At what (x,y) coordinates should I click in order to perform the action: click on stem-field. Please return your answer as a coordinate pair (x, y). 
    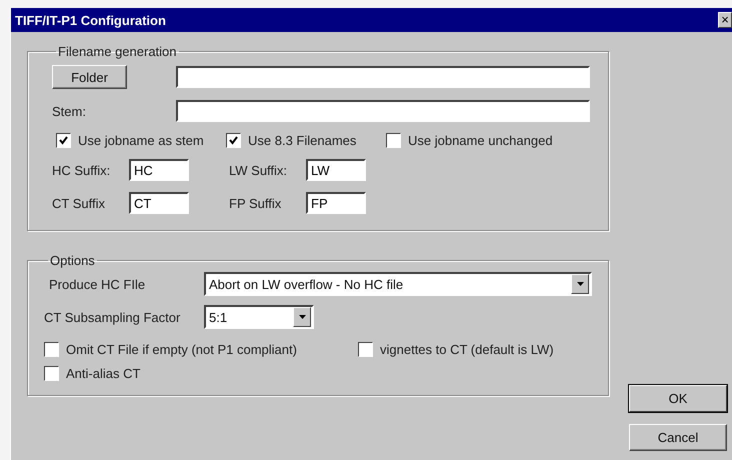
    Looking at the image, I should click on (383, 111).